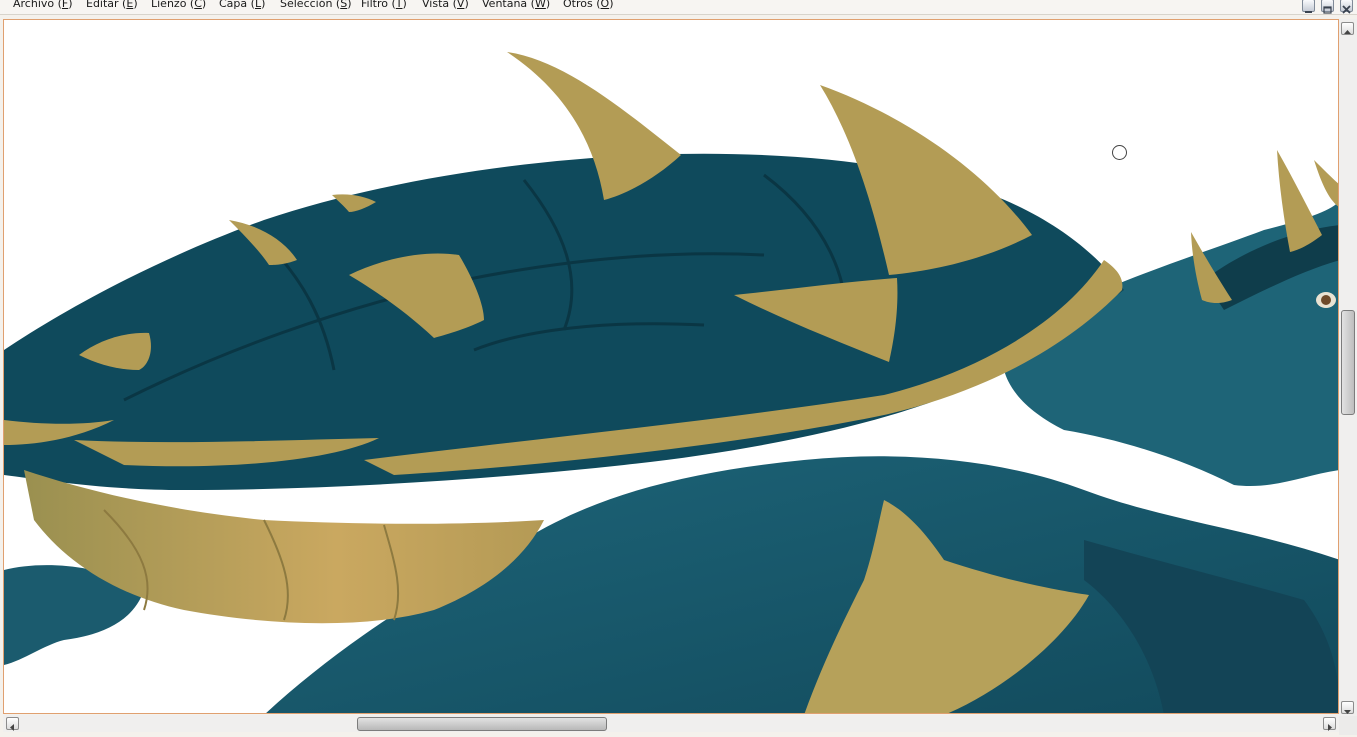  What do you see at coordinates (1308, 12) in the screenshot?
I see `minimize-icon` at bounding box center [1308, 12].